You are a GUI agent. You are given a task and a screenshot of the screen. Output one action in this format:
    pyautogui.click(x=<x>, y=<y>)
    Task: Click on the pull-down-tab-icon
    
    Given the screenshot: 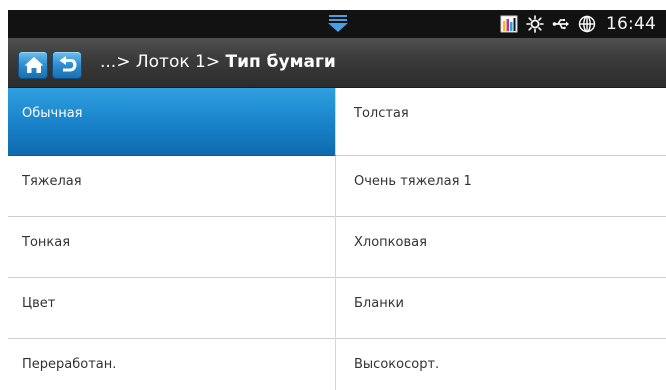 What is the action you would take?
    pyautogui.click(x=338, y=24)
    